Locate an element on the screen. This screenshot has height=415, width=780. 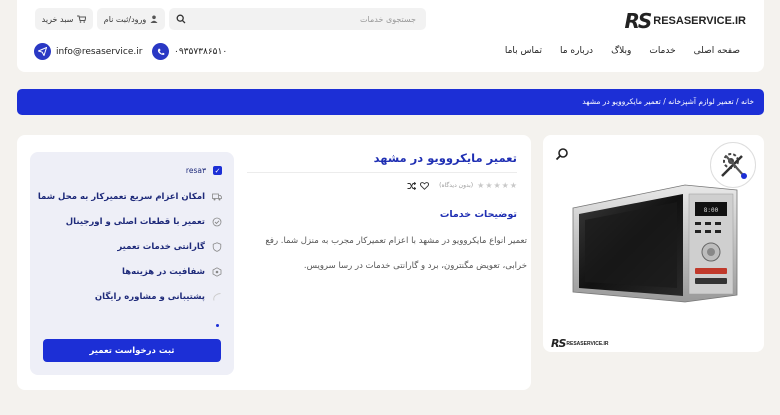
star-rating: ★ ★ ★ ★ ★ is located at coordinates (497, 185).